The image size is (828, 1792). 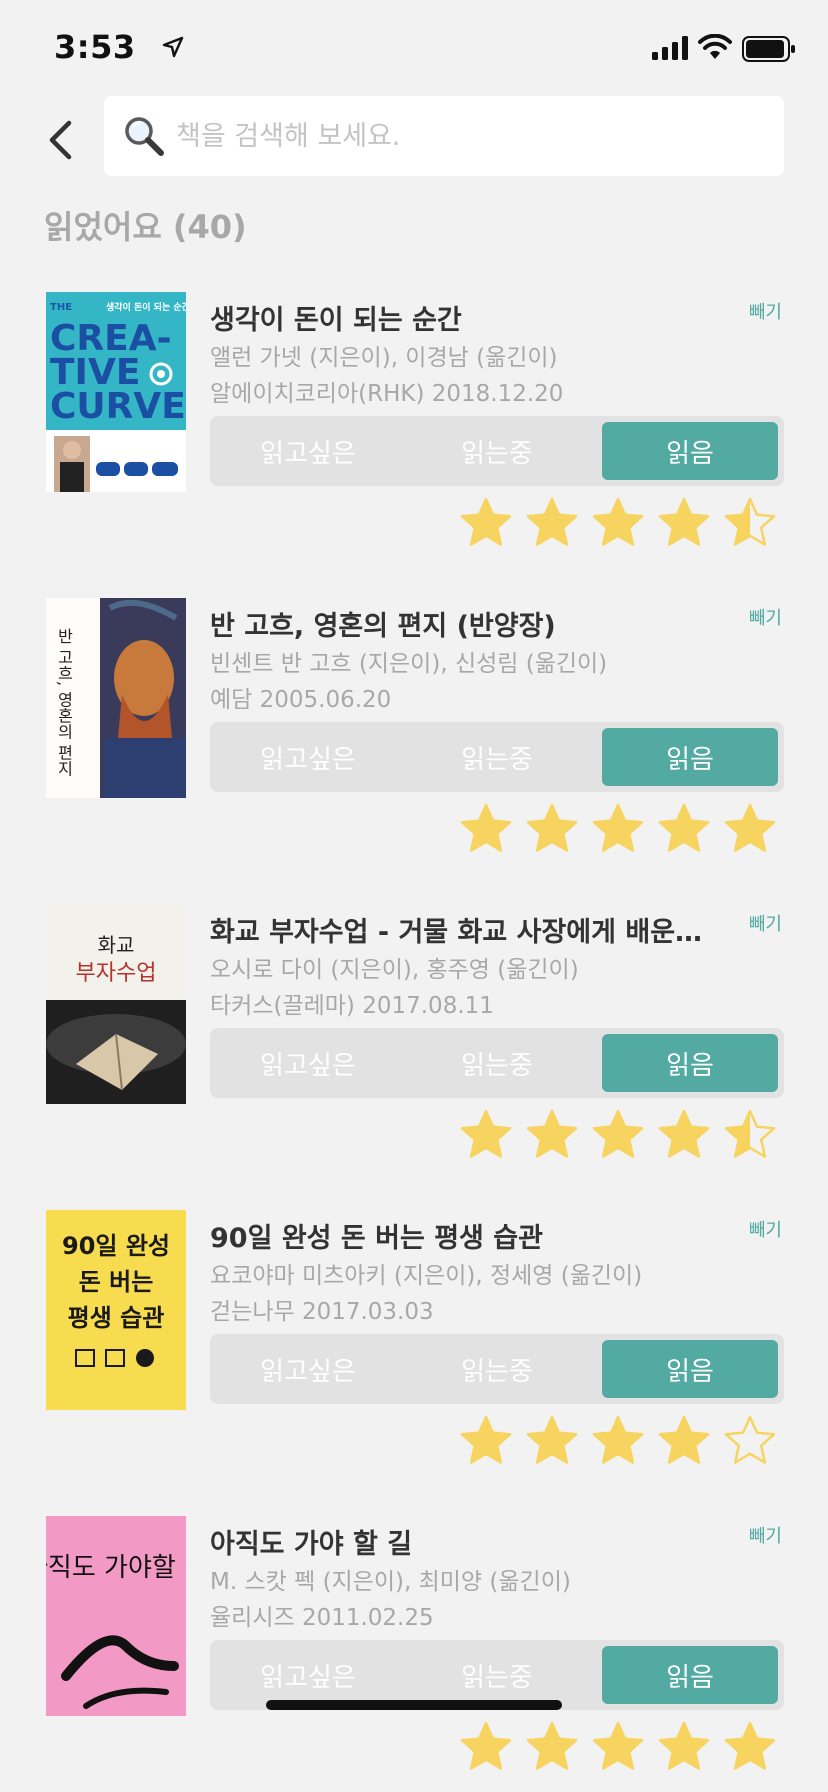 I want to click on cover-art-image: 반 고흐, 영혼의 편지, so click(x=116, y=698).